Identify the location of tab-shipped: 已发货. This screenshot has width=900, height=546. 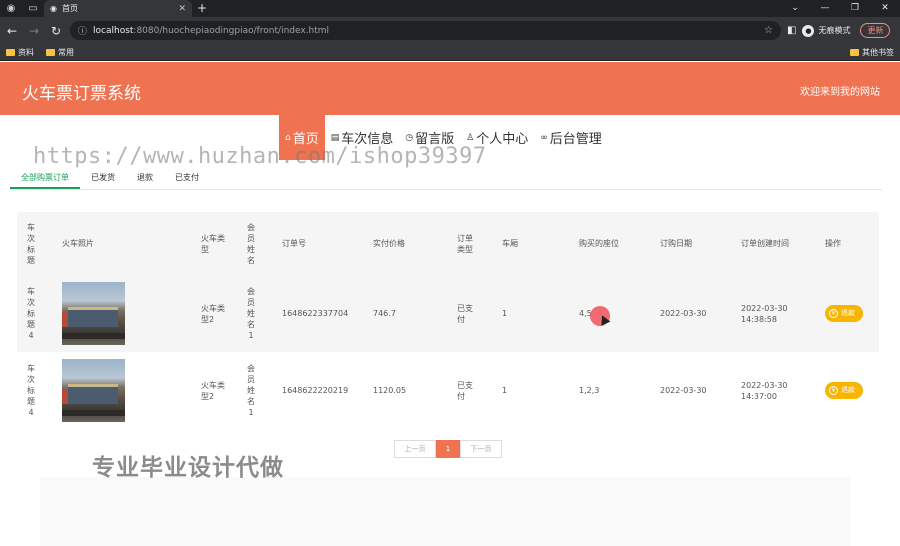
(103, 178).